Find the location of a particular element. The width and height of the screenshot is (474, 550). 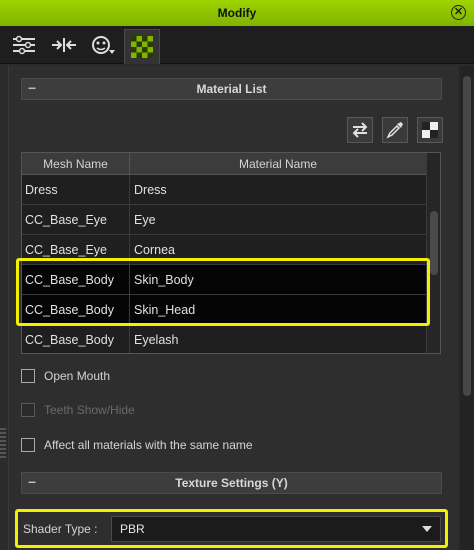

table-header: Mesh Name Material Name is located at coordinates (224, 164).